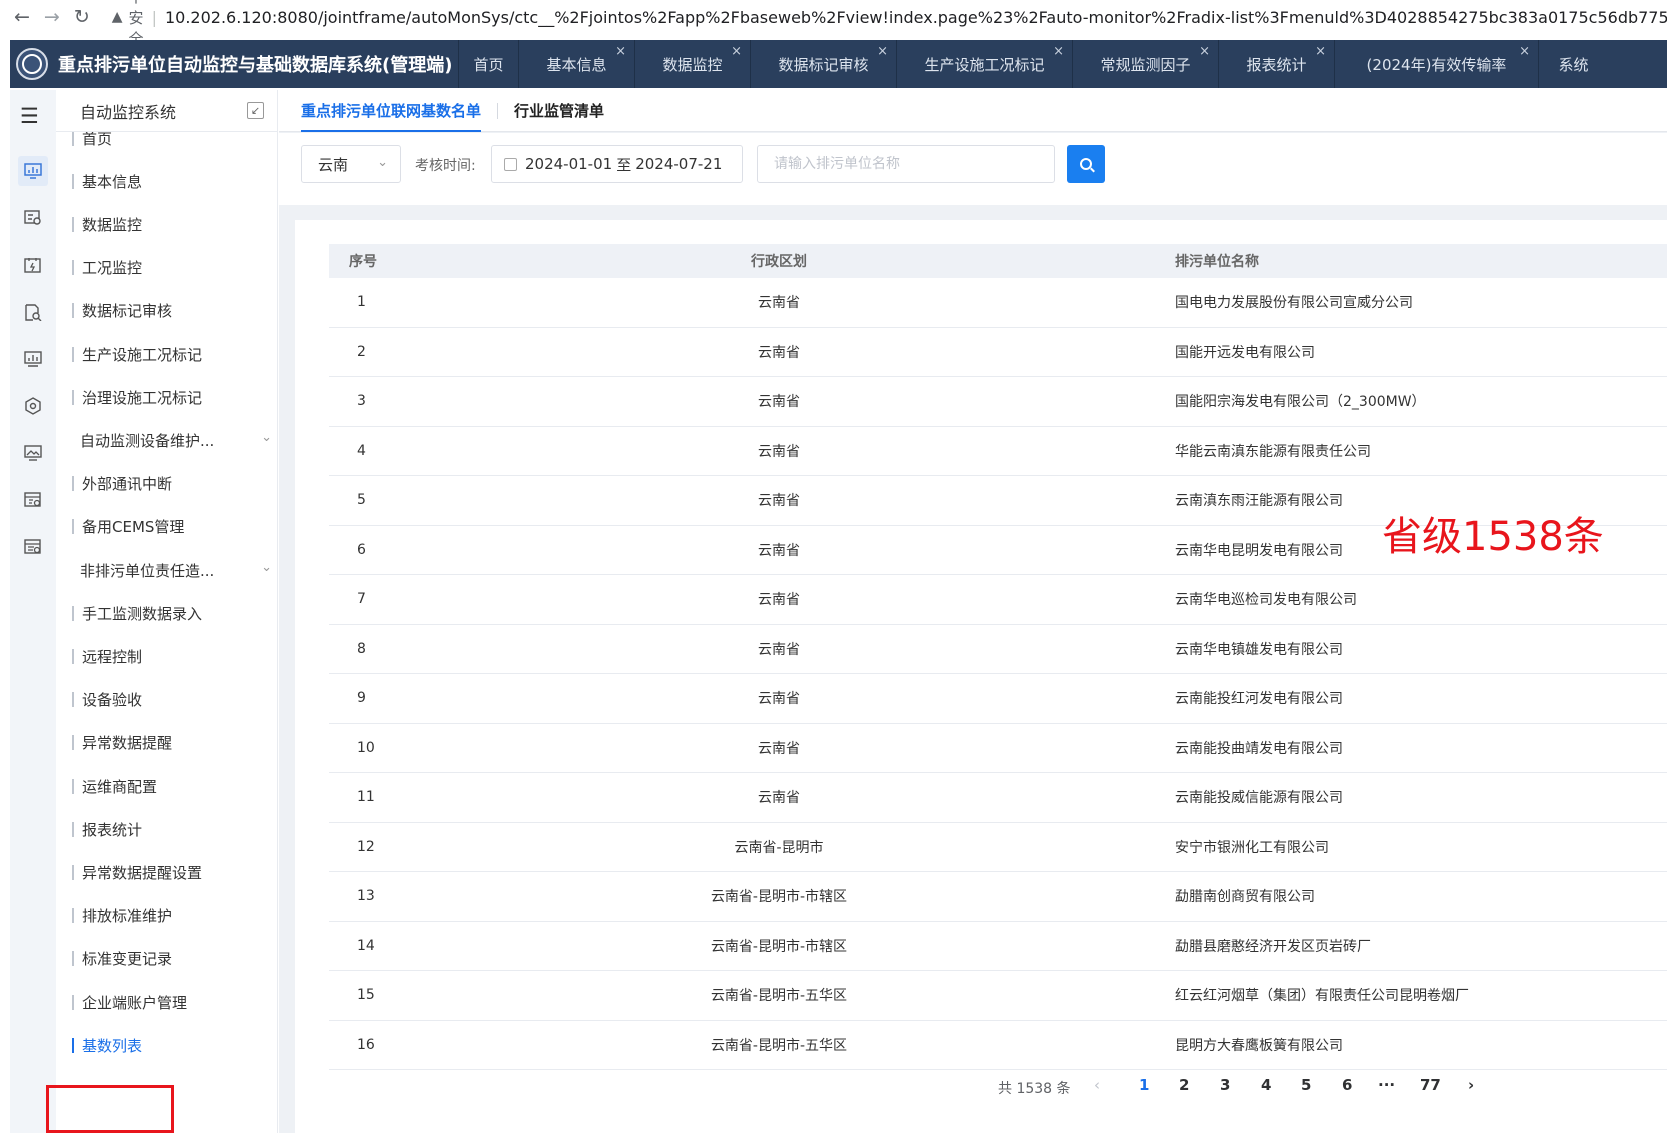 The height and width of the screenshot is (1133, 1667). What do you see at coordinates (33, 312) in the screenshot?
I see `document-search-icon` at bounding box center [33, 312].